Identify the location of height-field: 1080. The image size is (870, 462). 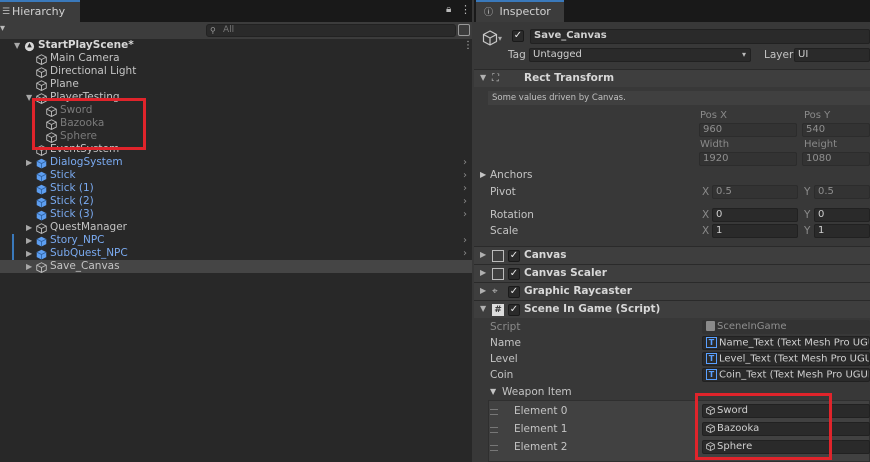
(836, 159).